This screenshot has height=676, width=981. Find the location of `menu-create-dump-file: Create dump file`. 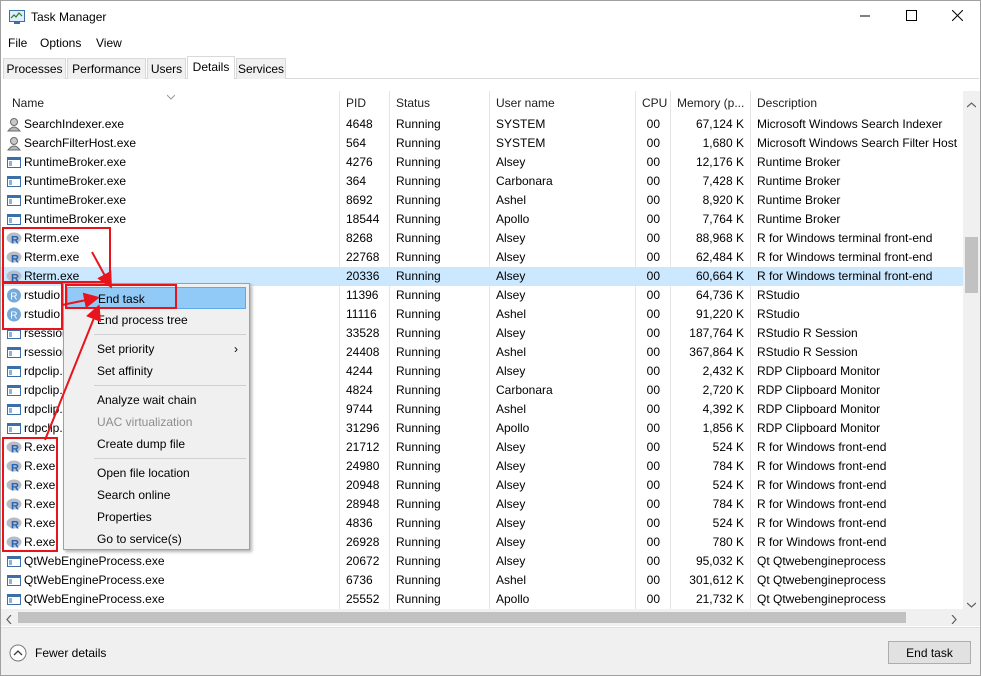

menu-create-dump-file: Create dump file is located at coordinates (156, 444).